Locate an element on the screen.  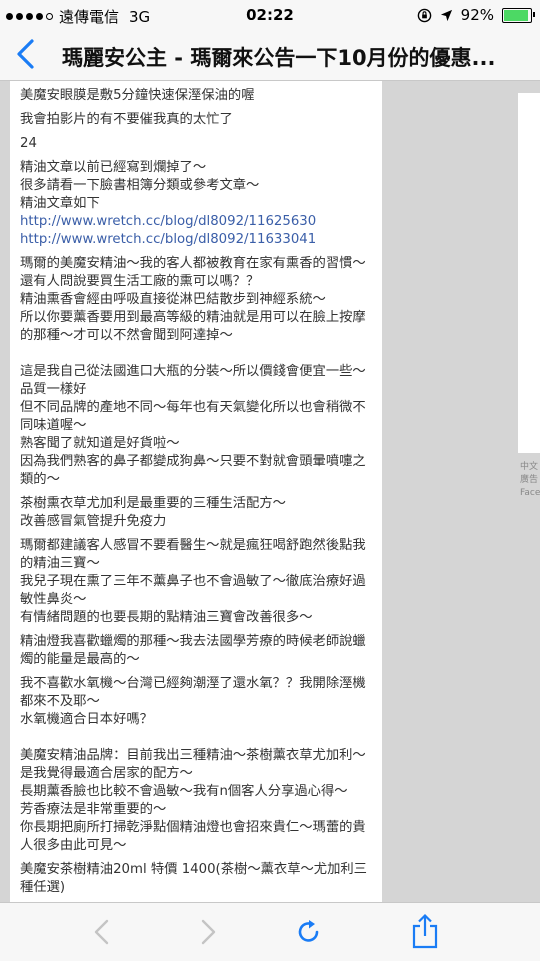
post-paragraph: 茶樹熏衣草尤加利是最重要的三種生活配方～ 改善感冒氣管提升免疫力 is located at coordinates (196, 513).